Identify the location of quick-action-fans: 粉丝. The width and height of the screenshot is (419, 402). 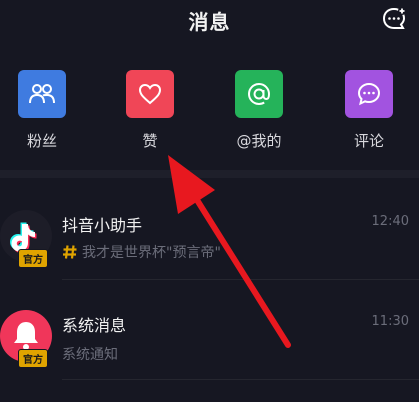
(42, 110).